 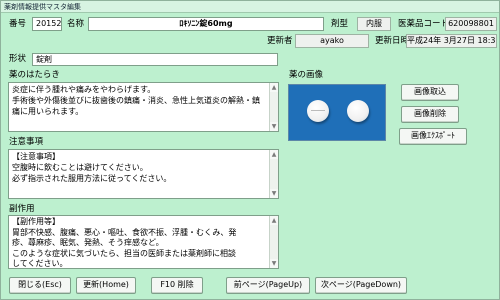 What do you see at coordinates (84, 89) in the screenshot?
I see `effects-line-1: 炎症に伴う腫れや痛みをやわらげます。` at bounding box center [84, 89].